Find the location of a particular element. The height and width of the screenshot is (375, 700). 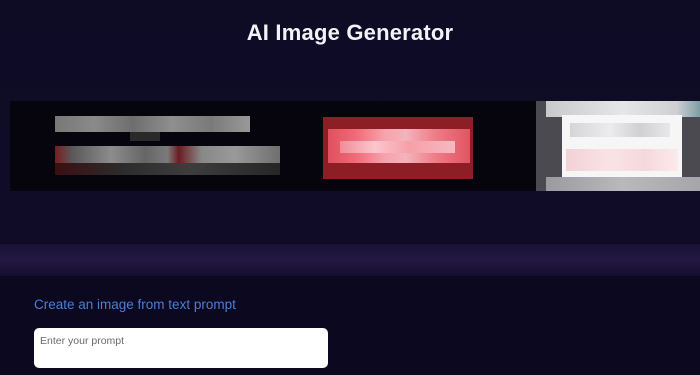

prompt-input is located at coordinates (181, 348).